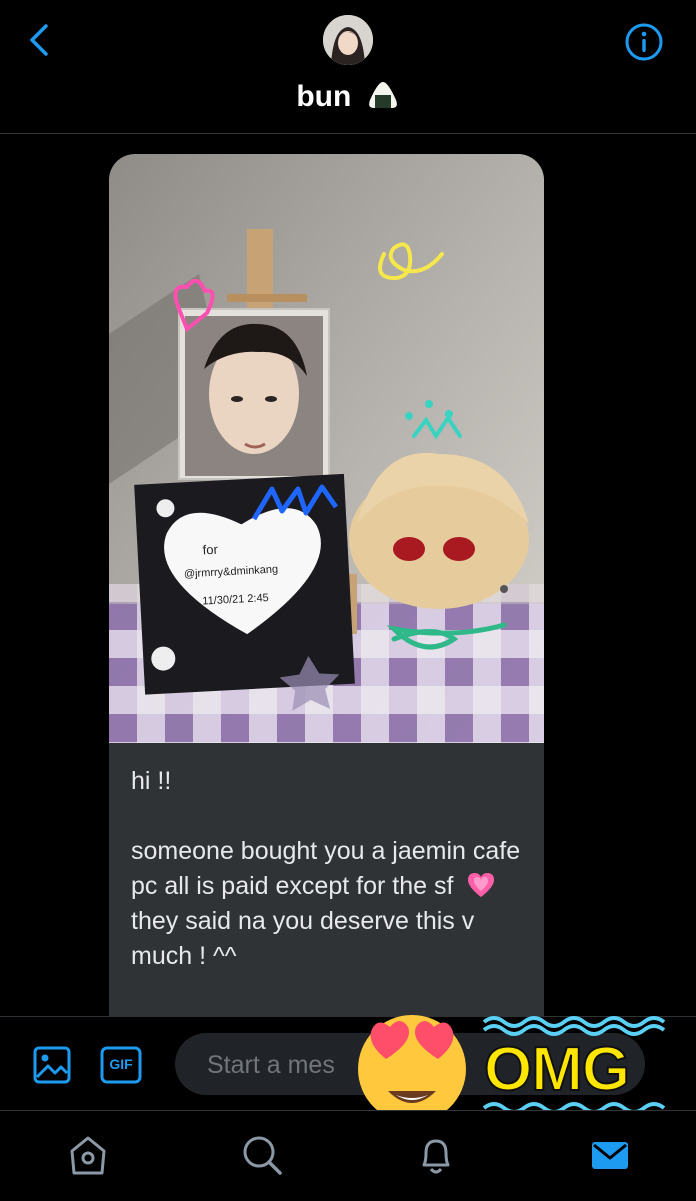 This screenshot has height=1201, width=696. I want to click on bell-icon, so click(436, 1156).